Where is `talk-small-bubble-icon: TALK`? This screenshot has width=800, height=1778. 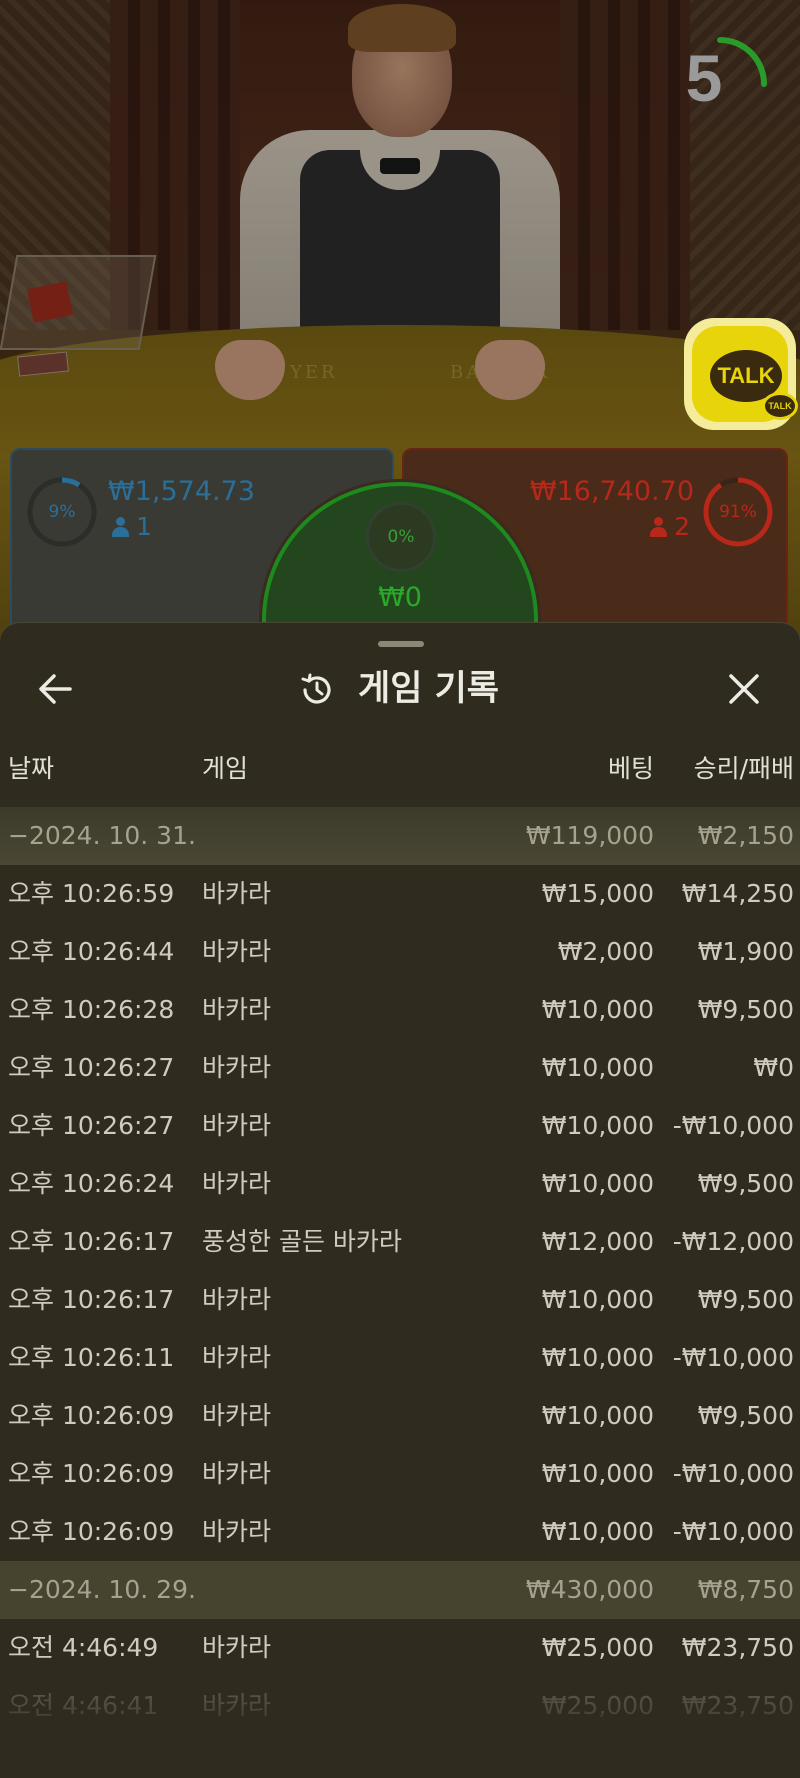
talk-small-bubble-icon: TALK is located at coordinates (780, 406).